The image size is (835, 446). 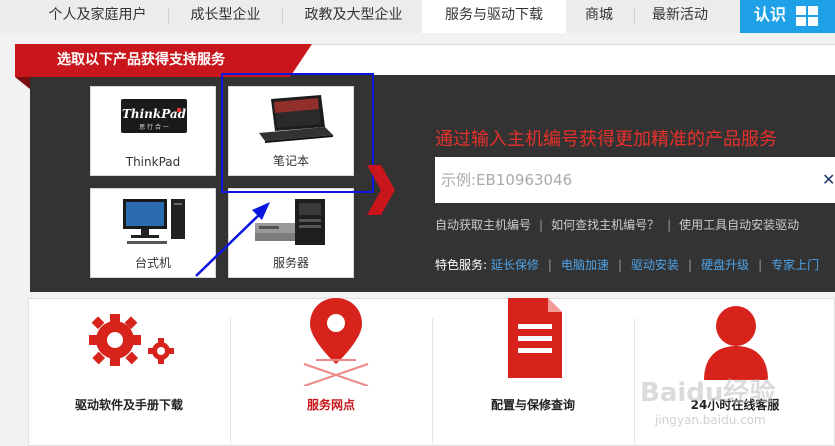 What do you see at coordinates (739, 225) in the screenshot?
I see `link-auto-install-drivers: 使用工具自动安装驱动` at bounding box center [739, 225].